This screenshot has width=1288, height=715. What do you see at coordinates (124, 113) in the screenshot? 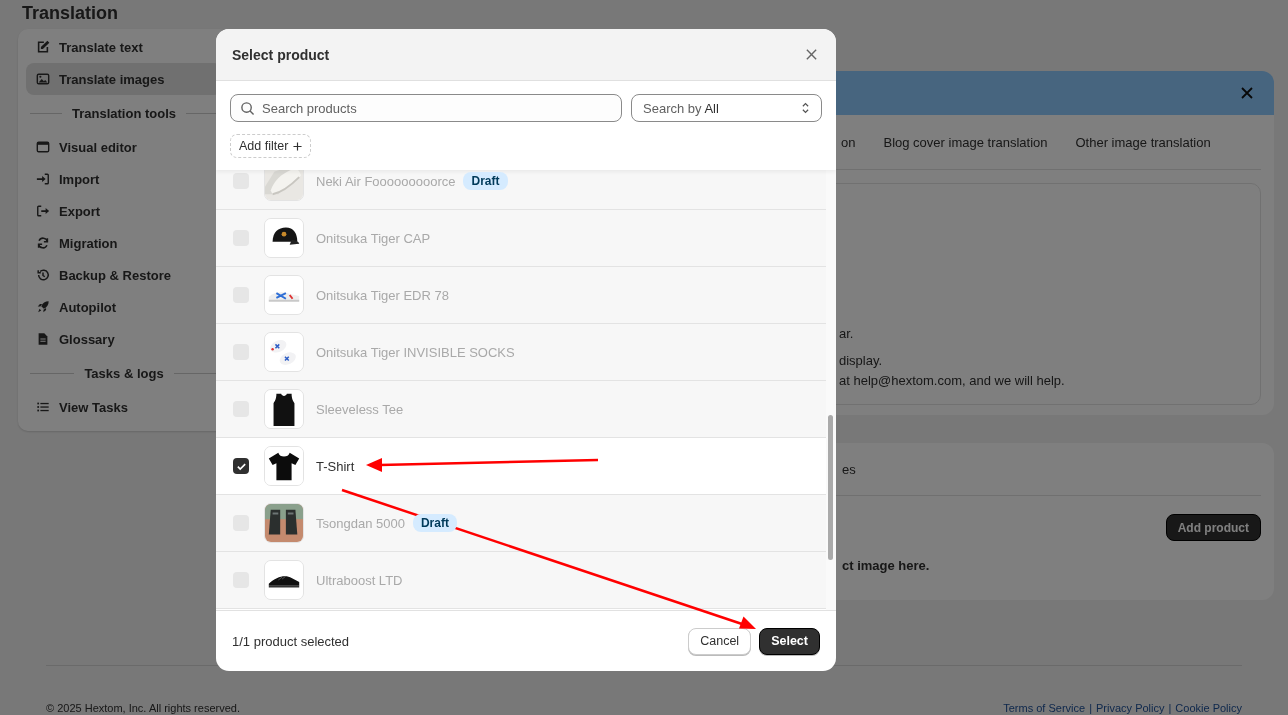
I see `section-heading: Translation tools` at bounding box center [124, 113].